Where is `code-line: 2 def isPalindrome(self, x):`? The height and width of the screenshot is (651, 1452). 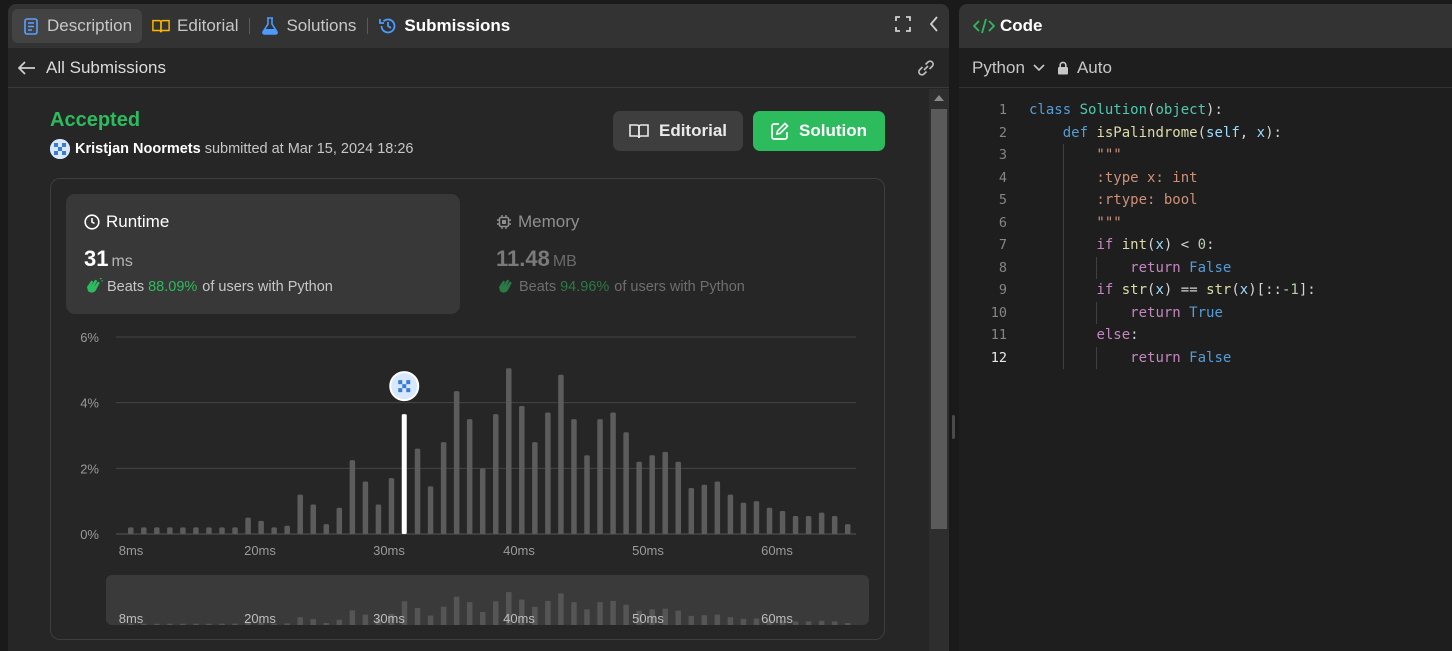 code-line: 2 def isPalindrome(self, x): is located at coordinates (1205, 133).